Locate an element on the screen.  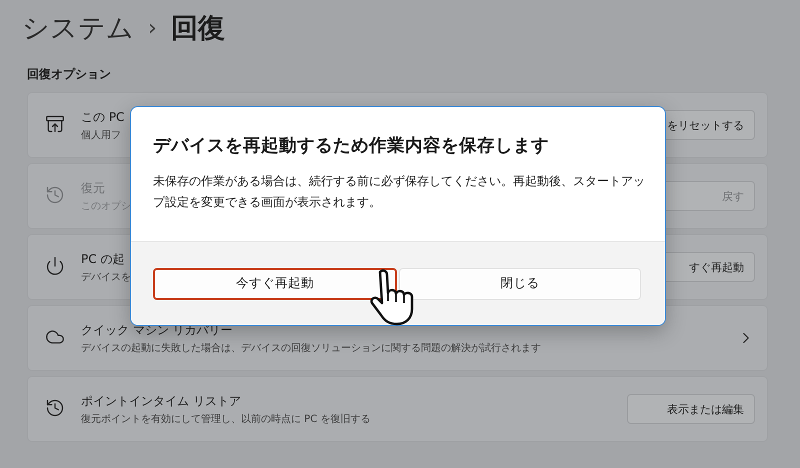
section-label: 回復オプション is located at coordinates (69, 74).